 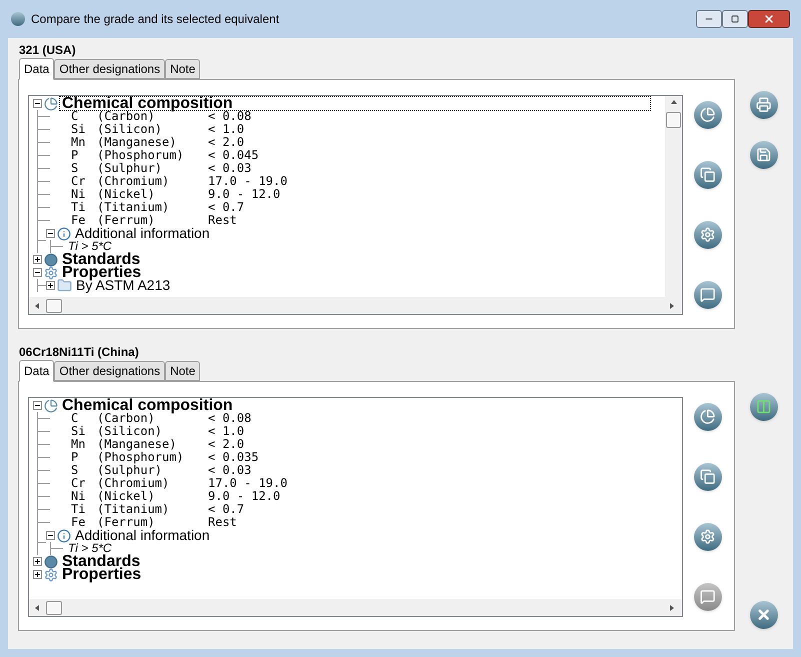 I want to click on element-value: < 1.0, so click(x=226, y=431).